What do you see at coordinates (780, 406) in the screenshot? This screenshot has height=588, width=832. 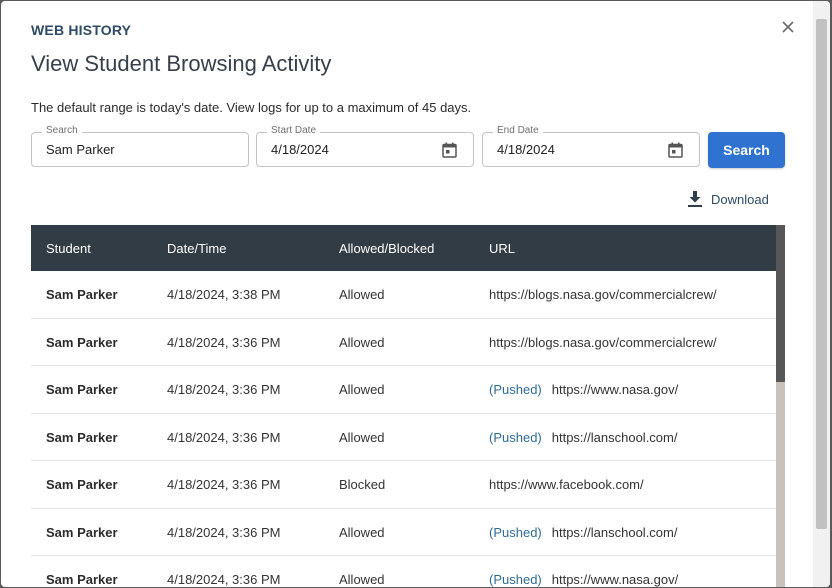 I see `table-scrollbar` at bounding box center [780, 406].